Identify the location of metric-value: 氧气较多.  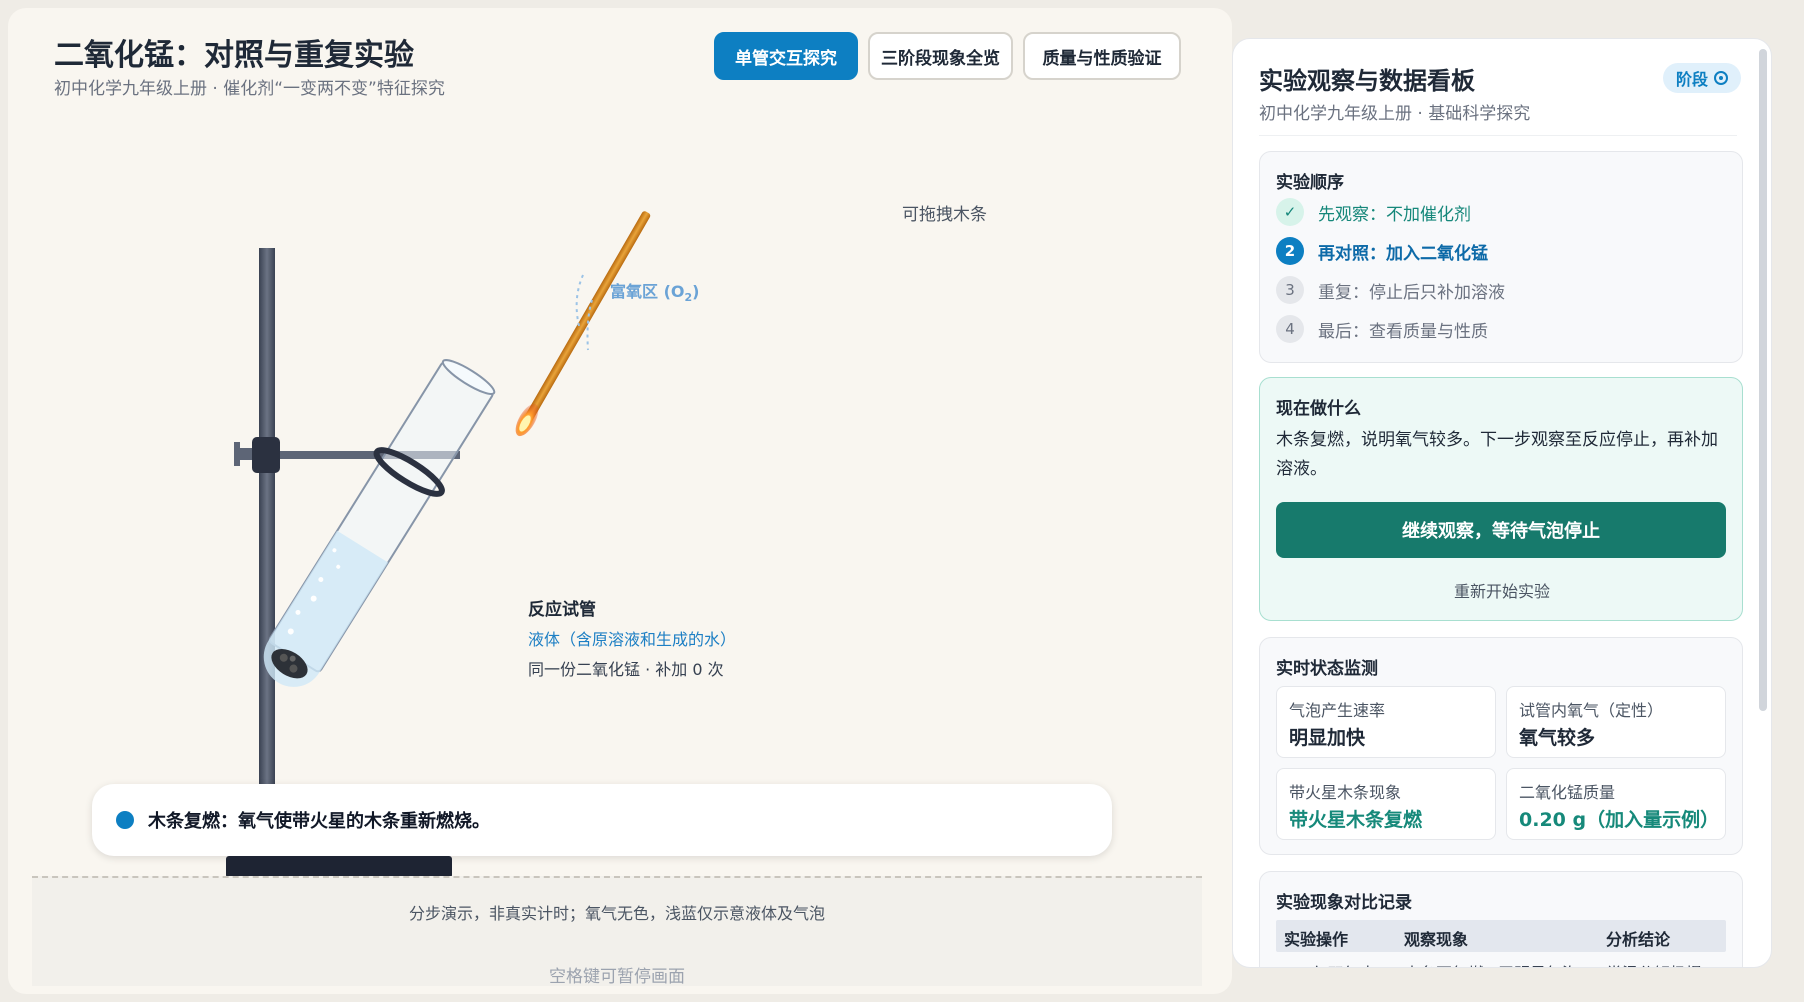
(1557, 738).